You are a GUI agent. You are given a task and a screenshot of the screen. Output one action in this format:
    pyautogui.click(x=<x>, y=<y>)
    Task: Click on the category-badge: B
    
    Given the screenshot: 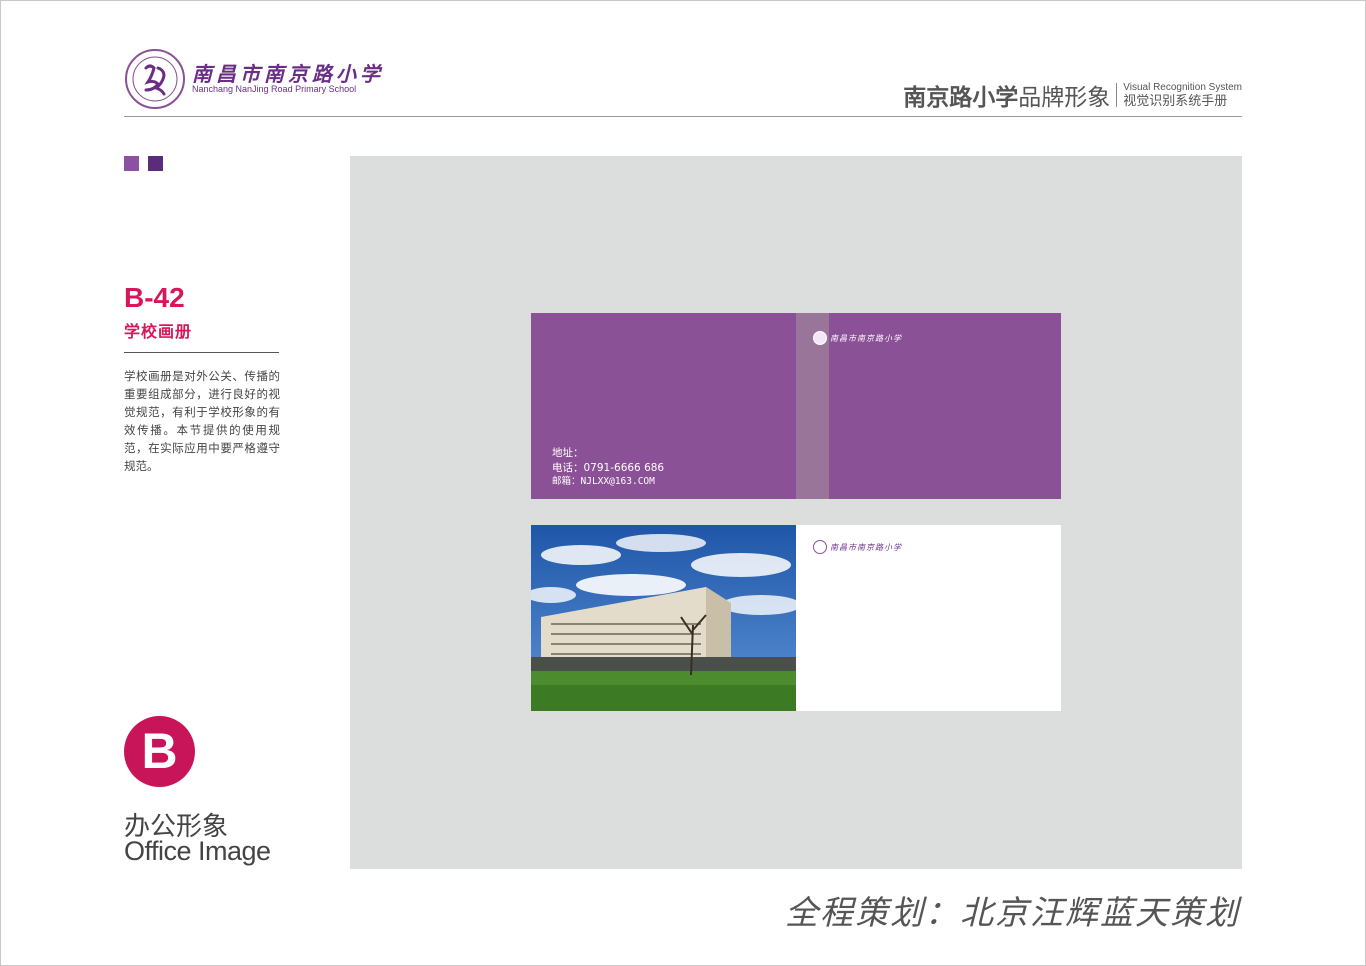 What is the action you would take?
    pyautogui.click(x=159, y=751)
    